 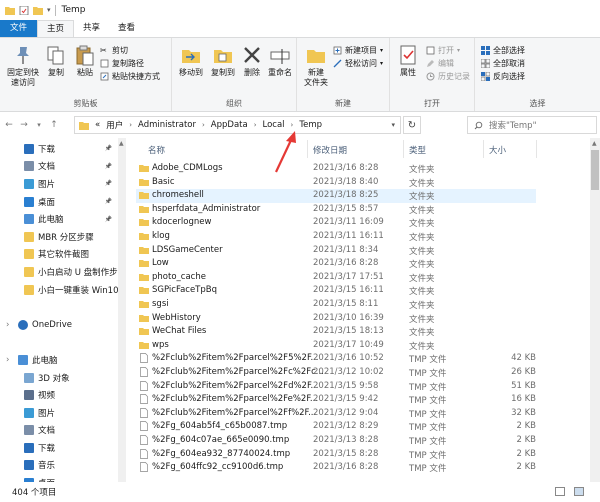 What do you see at coordinates (497, 150) in the screenshot?
I see `column-size: 大小` at bounding box center [497, 150].